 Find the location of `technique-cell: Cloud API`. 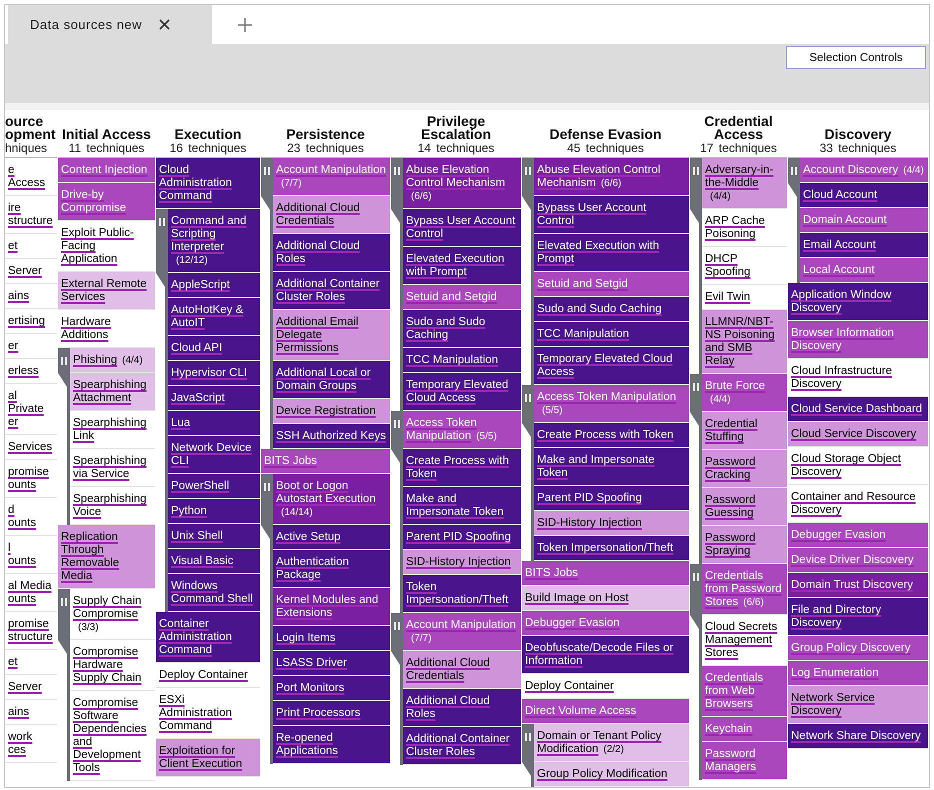

technique-cell: Cloud API is located at coordinates (214, 348).